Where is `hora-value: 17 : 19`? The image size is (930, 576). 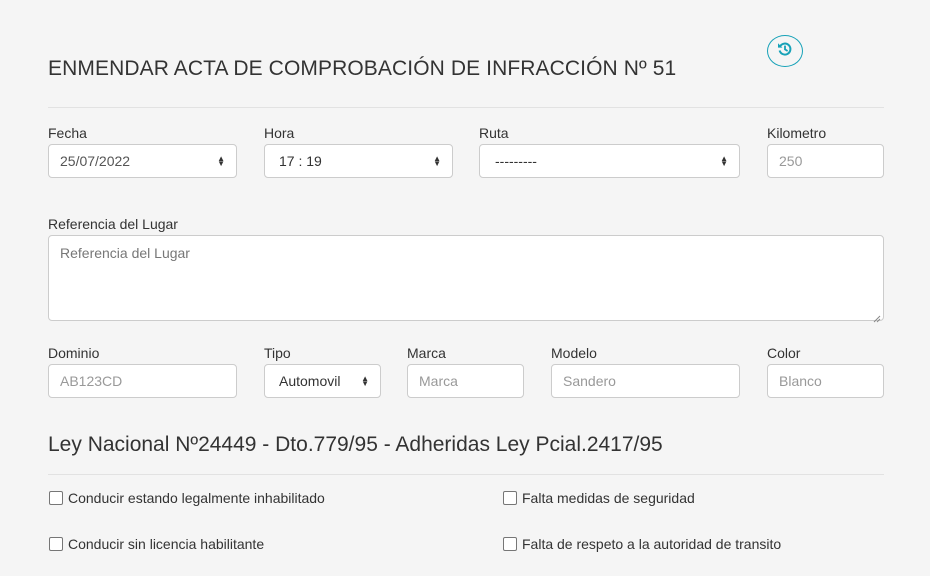 hora-value: 17 : 19 is located at coordinates (300, 161).